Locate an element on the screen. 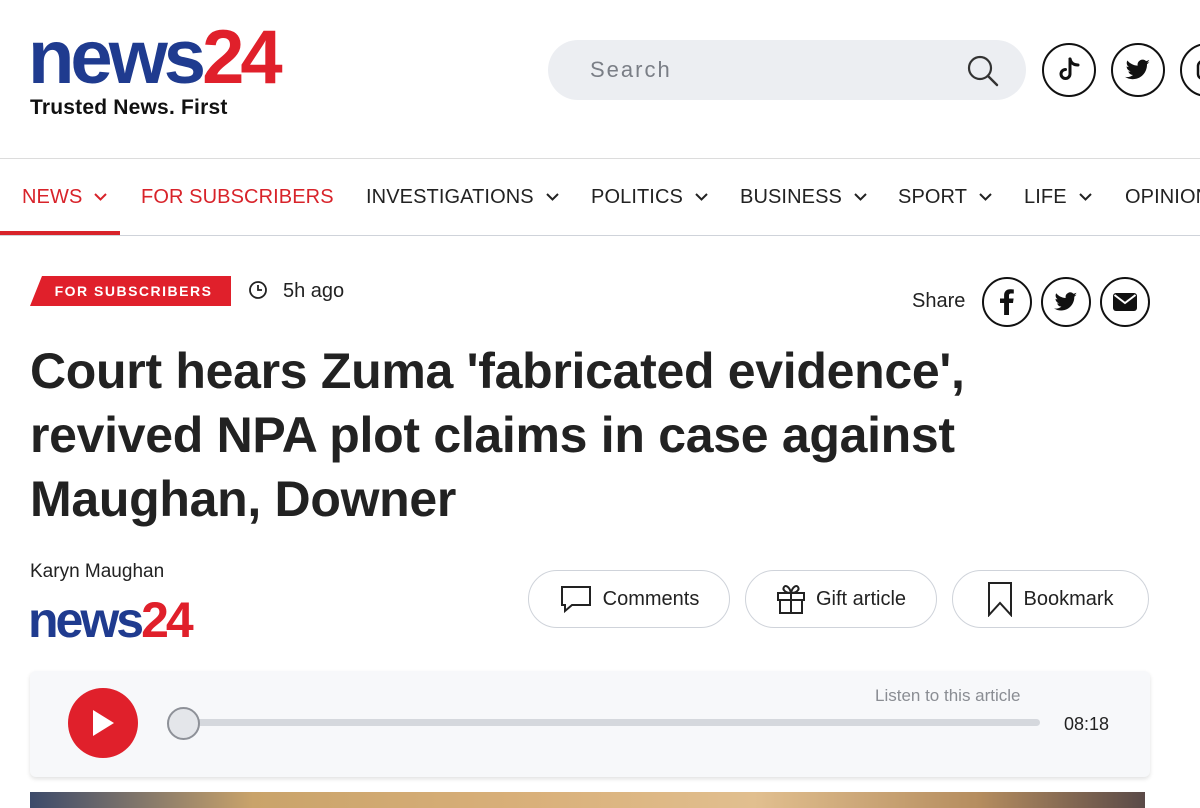  nav-item-investigations: INVESTIGATIONS is located at coordinates (462, 197).